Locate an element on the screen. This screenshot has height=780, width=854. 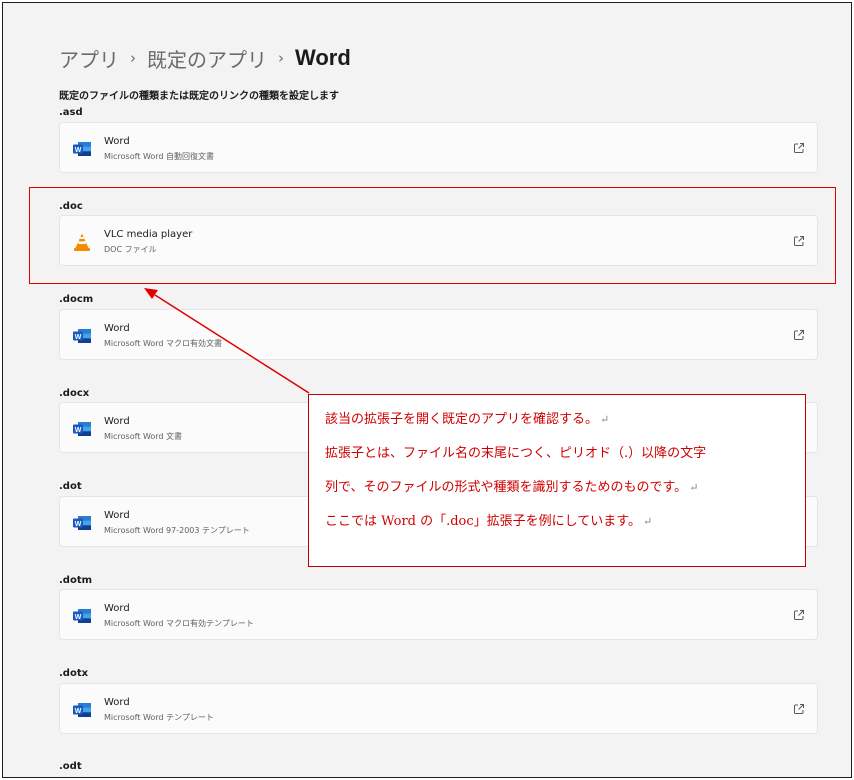
extension-label-dot: .dot is located at coordinates (70, 486).